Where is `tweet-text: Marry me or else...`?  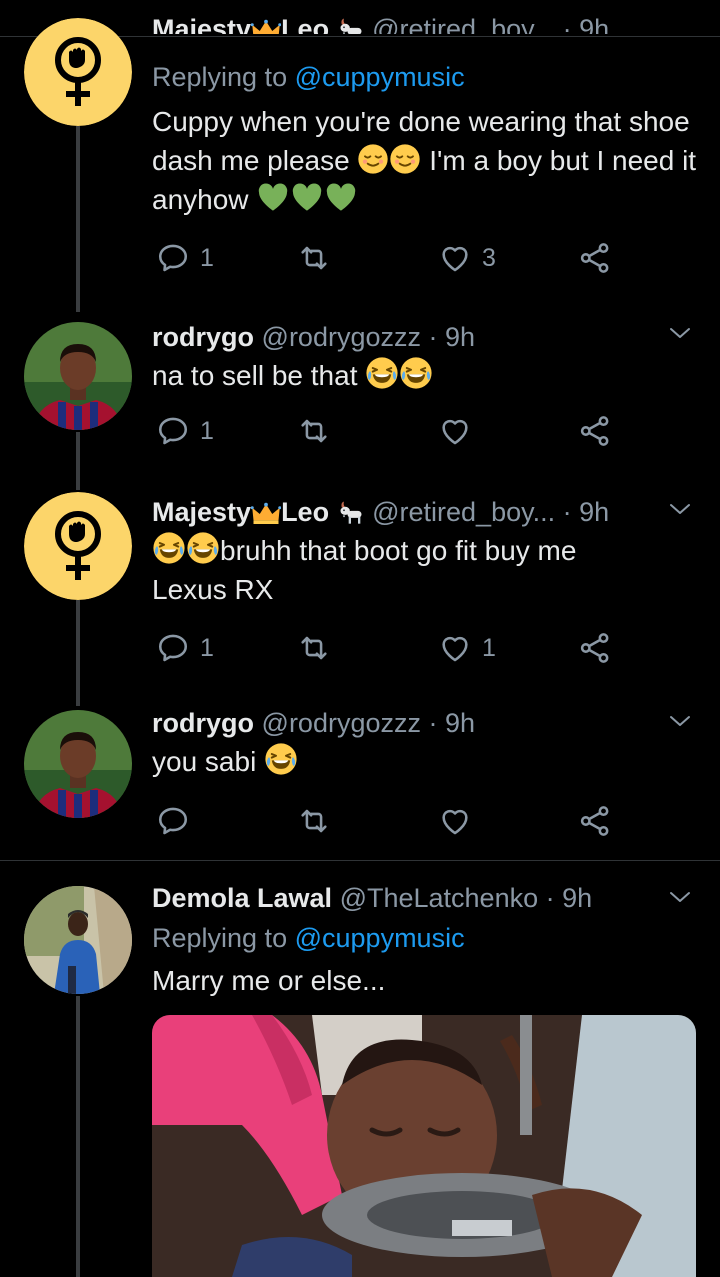
tweet-text: Marry me or else... is located at coordinates (421, 980).